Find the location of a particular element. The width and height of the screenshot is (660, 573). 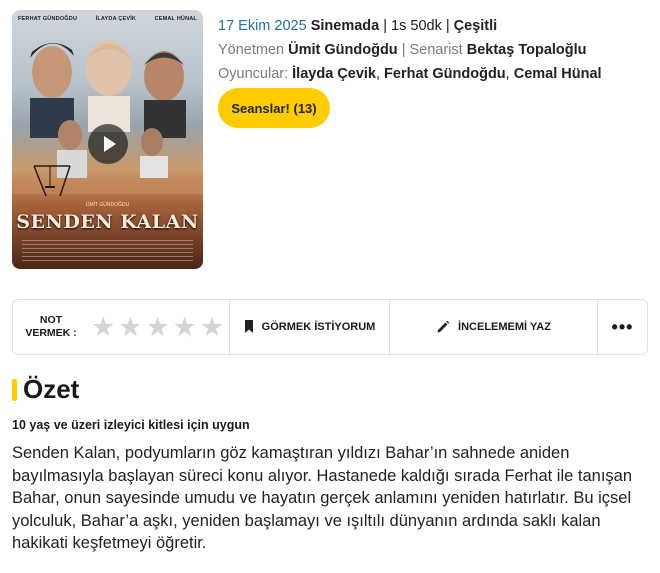

bookmark-icon is located at coordinates (248, 326).